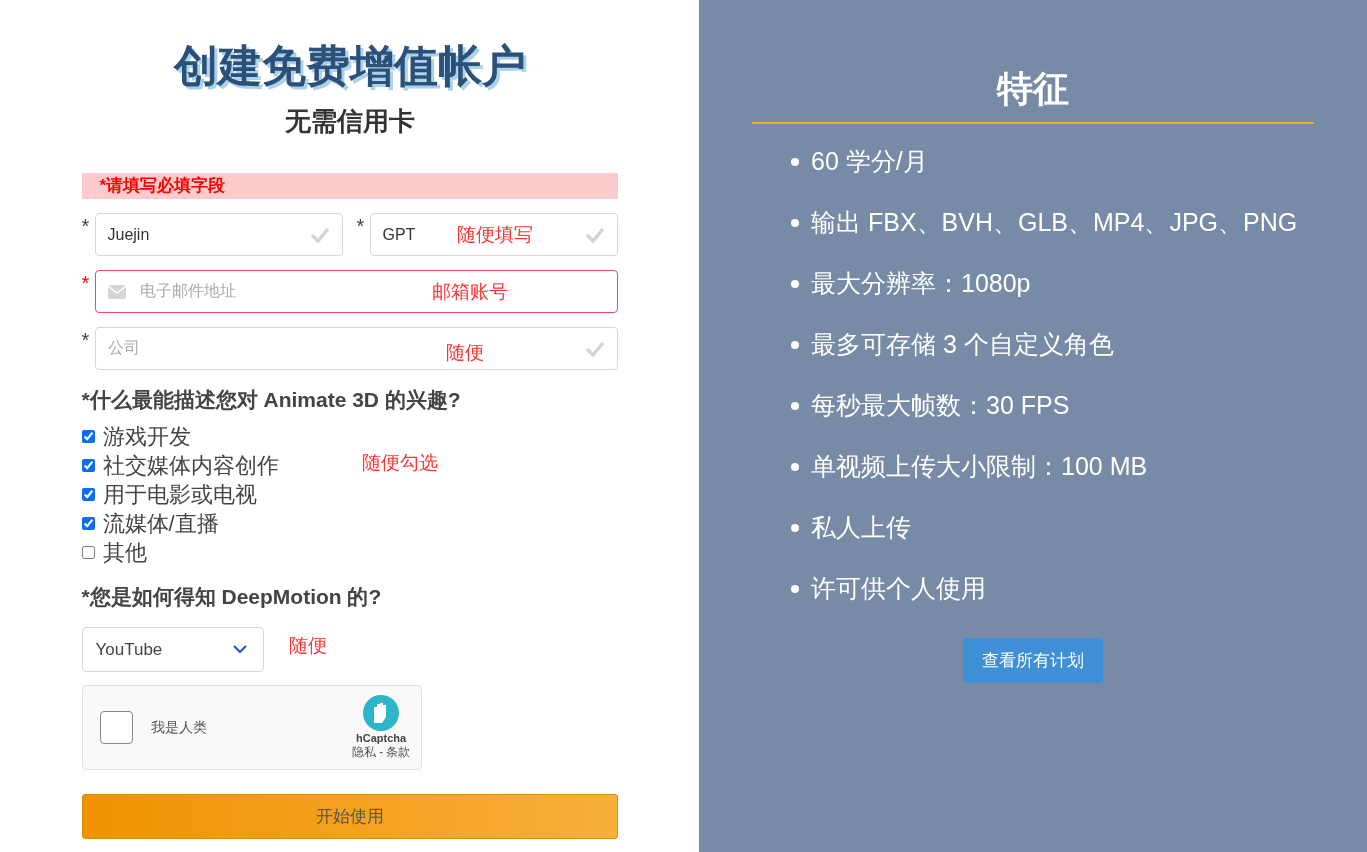  Describe the element at coordinates (187, 291) in the screenshot. I see `field-placeholder: 电子邮件地址` at that location.